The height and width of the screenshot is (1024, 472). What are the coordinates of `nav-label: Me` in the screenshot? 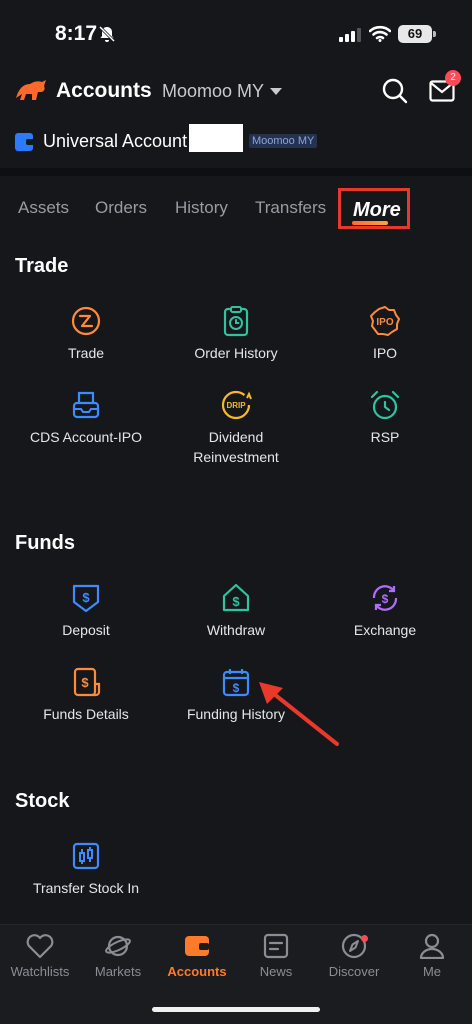 It's located at (432, 971).